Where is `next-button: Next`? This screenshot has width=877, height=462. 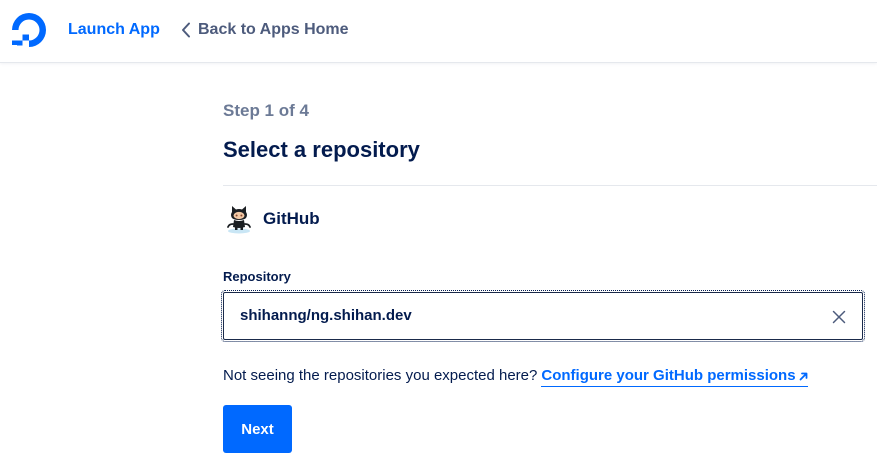
next-button: Next is located at coordinates (257, 429).